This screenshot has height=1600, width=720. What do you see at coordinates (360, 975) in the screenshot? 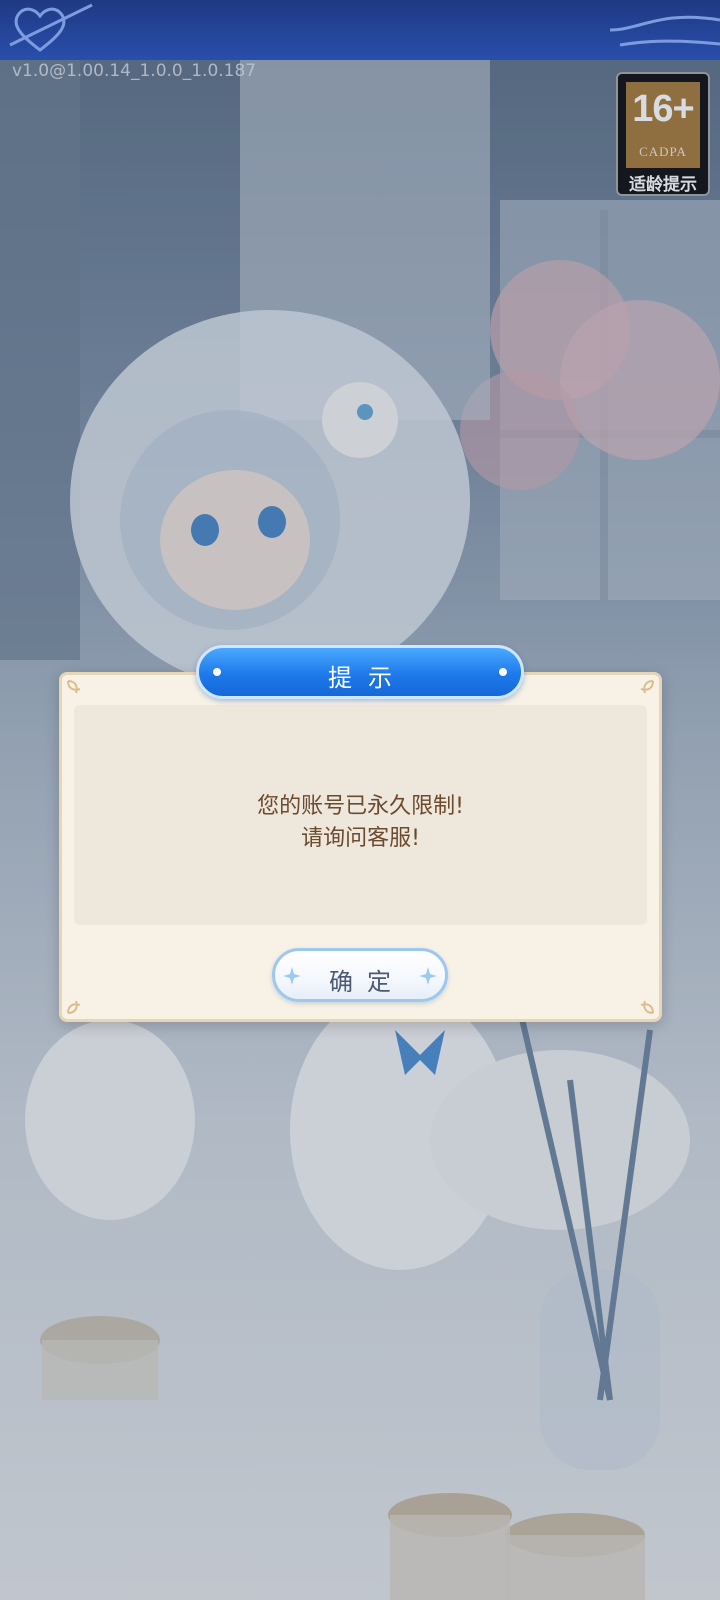
I see `confirm-button: 确定` at bounding box center [360, 975].